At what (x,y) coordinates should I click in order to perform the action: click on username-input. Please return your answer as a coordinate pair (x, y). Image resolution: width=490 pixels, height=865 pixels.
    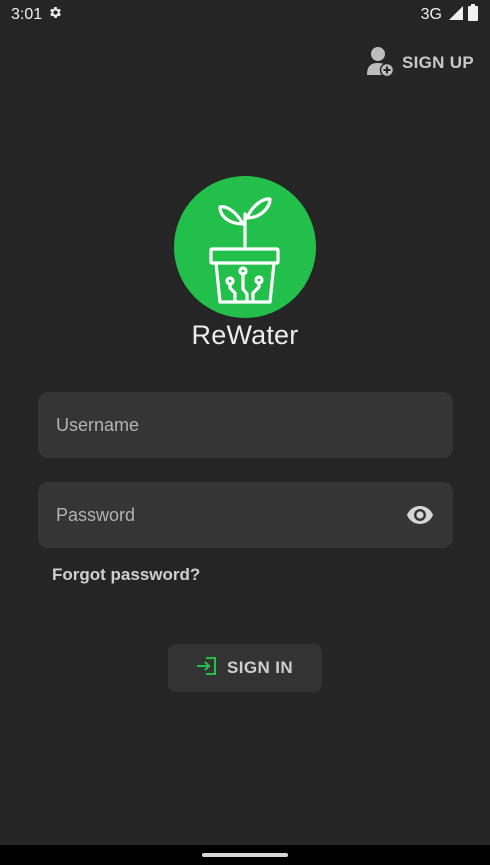
    Looking at the image, I should click on (245, 425).